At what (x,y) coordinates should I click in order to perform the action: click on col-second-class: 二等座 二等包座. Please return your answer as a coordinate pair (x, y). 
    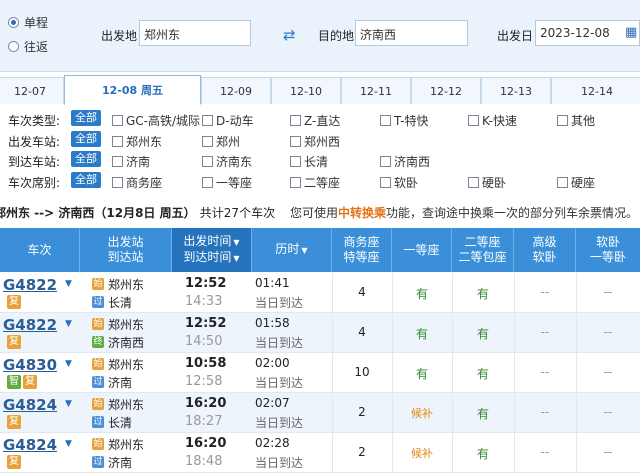
    Looking at the image, I should click on (483, 250).